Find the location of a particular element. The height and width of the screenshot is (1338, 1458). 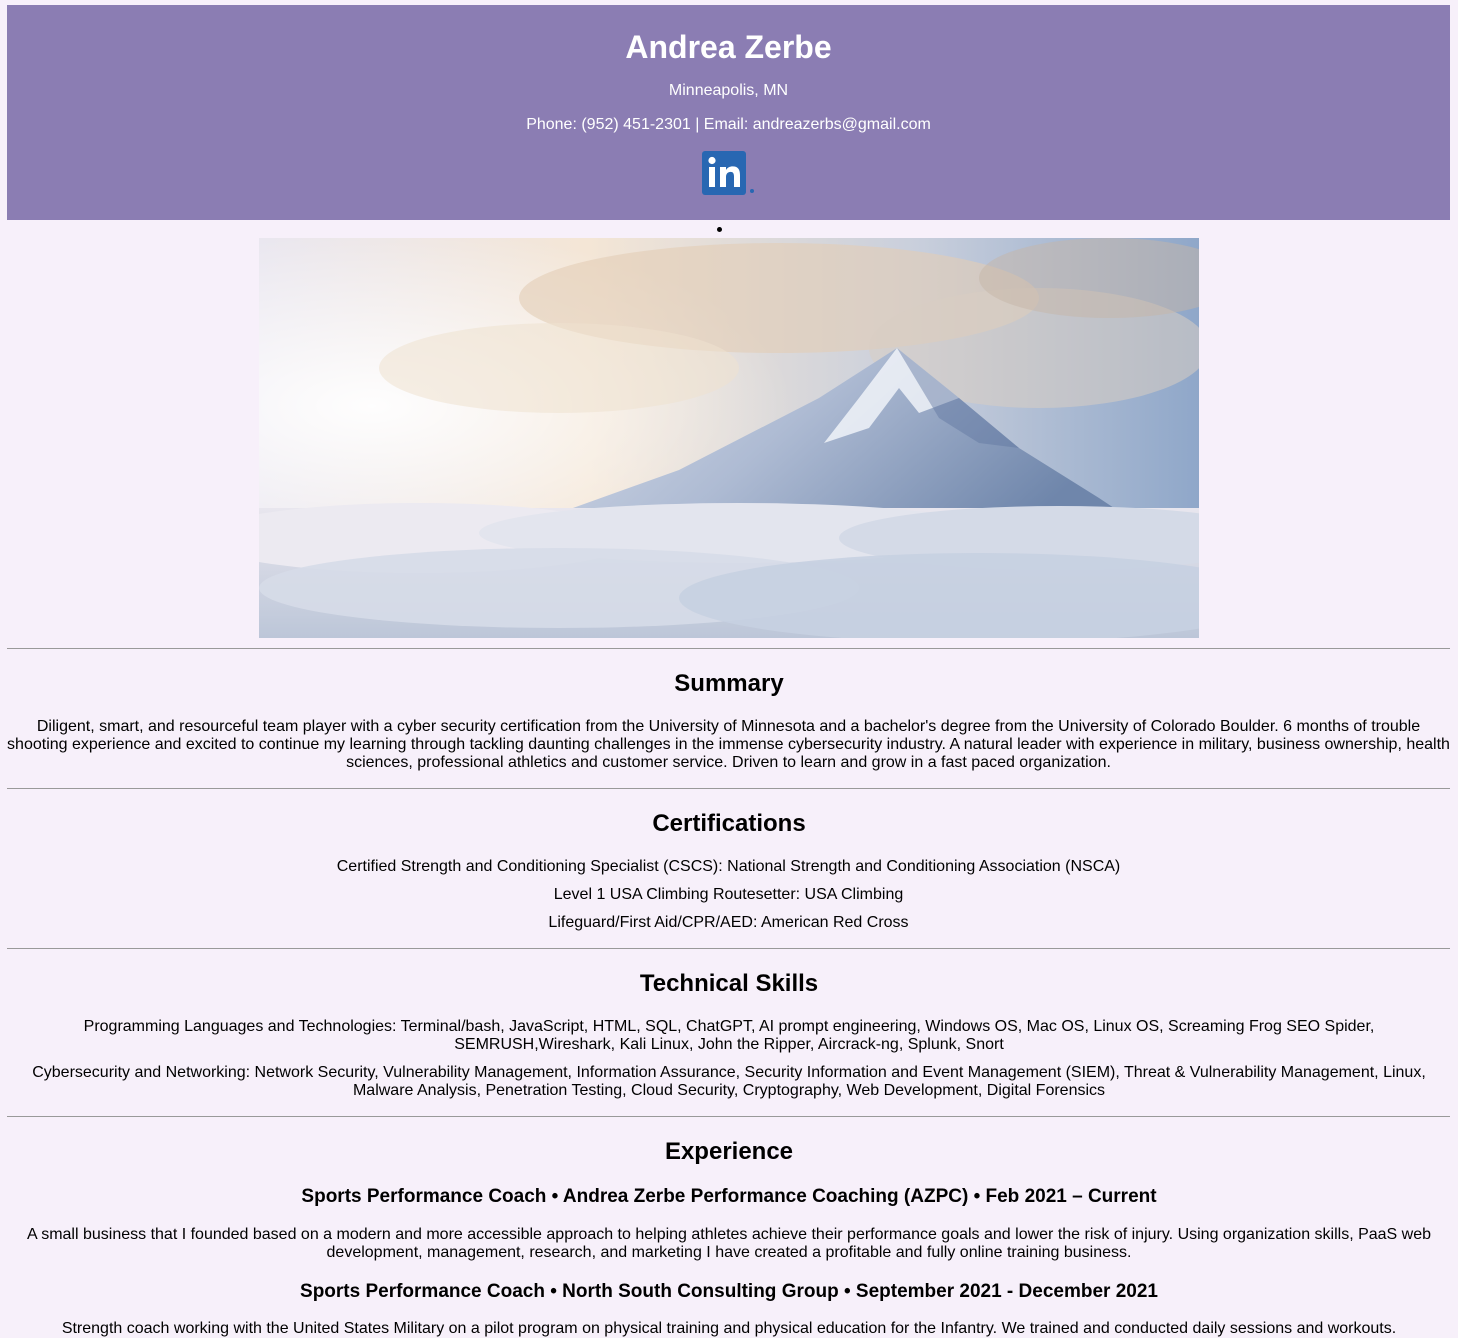

resume-name: Andrea Zerbe is located at coordinates (728, 47).